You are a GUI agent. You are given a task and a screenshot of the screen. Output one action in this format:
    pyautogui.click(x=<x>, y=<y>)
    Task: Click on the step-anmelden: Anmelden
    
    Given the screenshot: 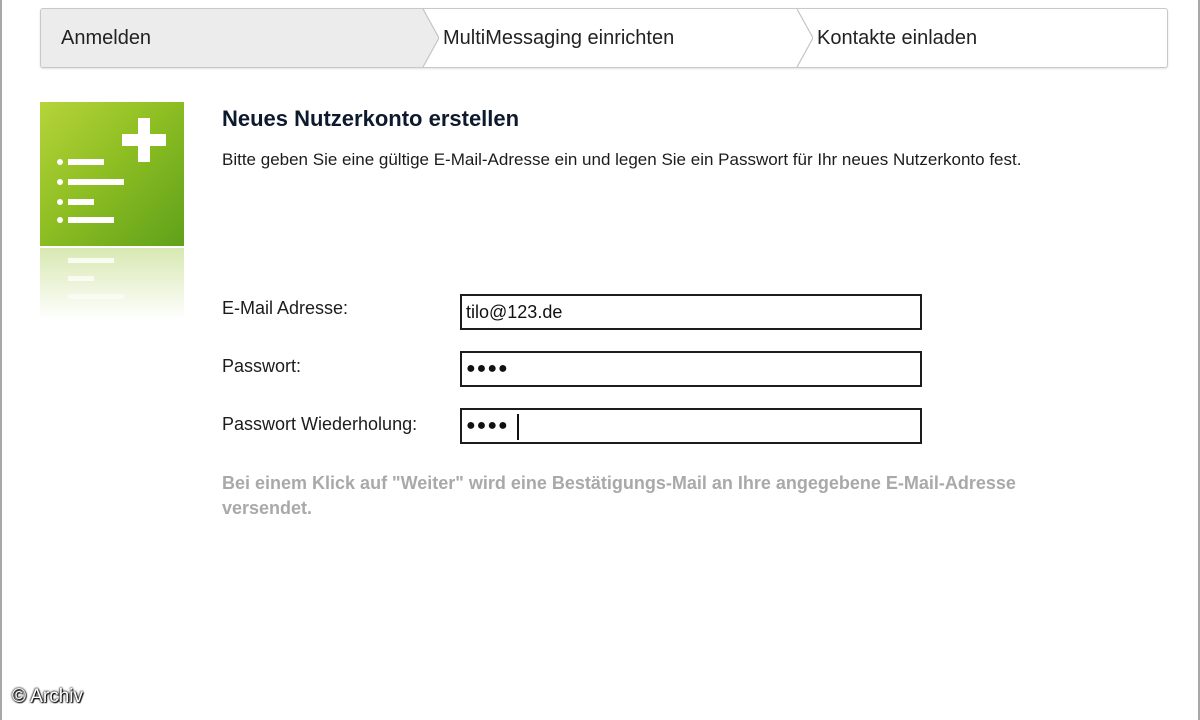 What is the action you would take?
    pyautogui.click(x=227, y=38)
    